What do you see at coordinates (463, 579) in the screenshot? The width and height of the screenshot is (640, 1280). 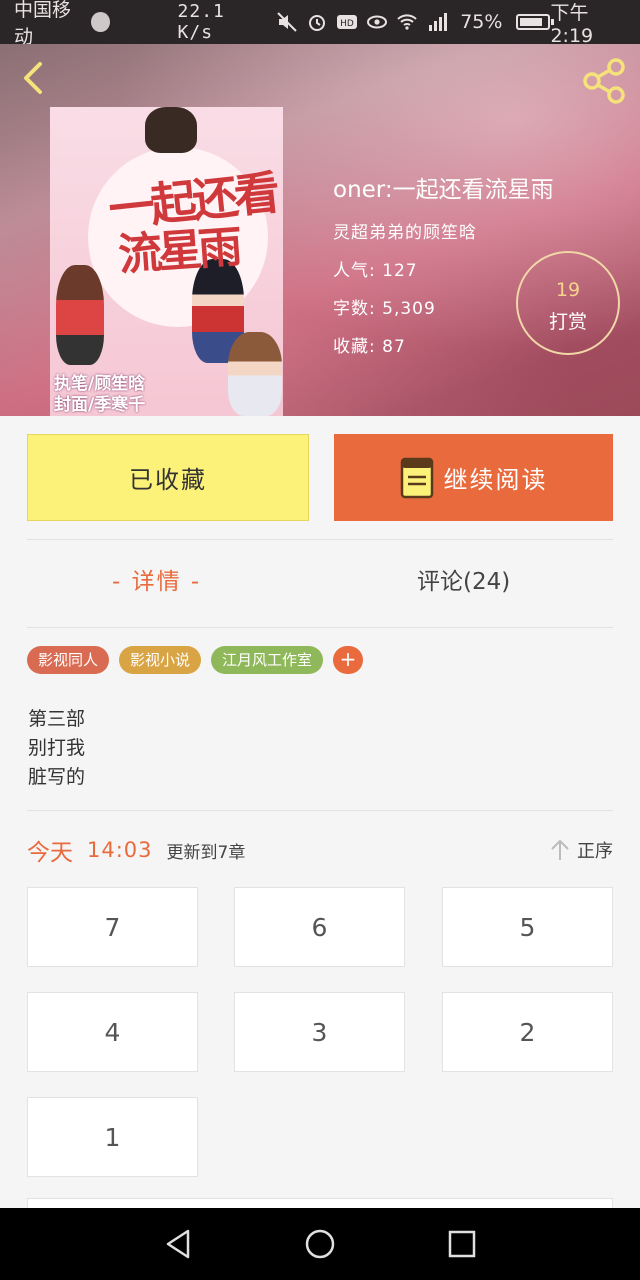 I see `tab-comments: 评论(24)` at bounding box center [463, 579].